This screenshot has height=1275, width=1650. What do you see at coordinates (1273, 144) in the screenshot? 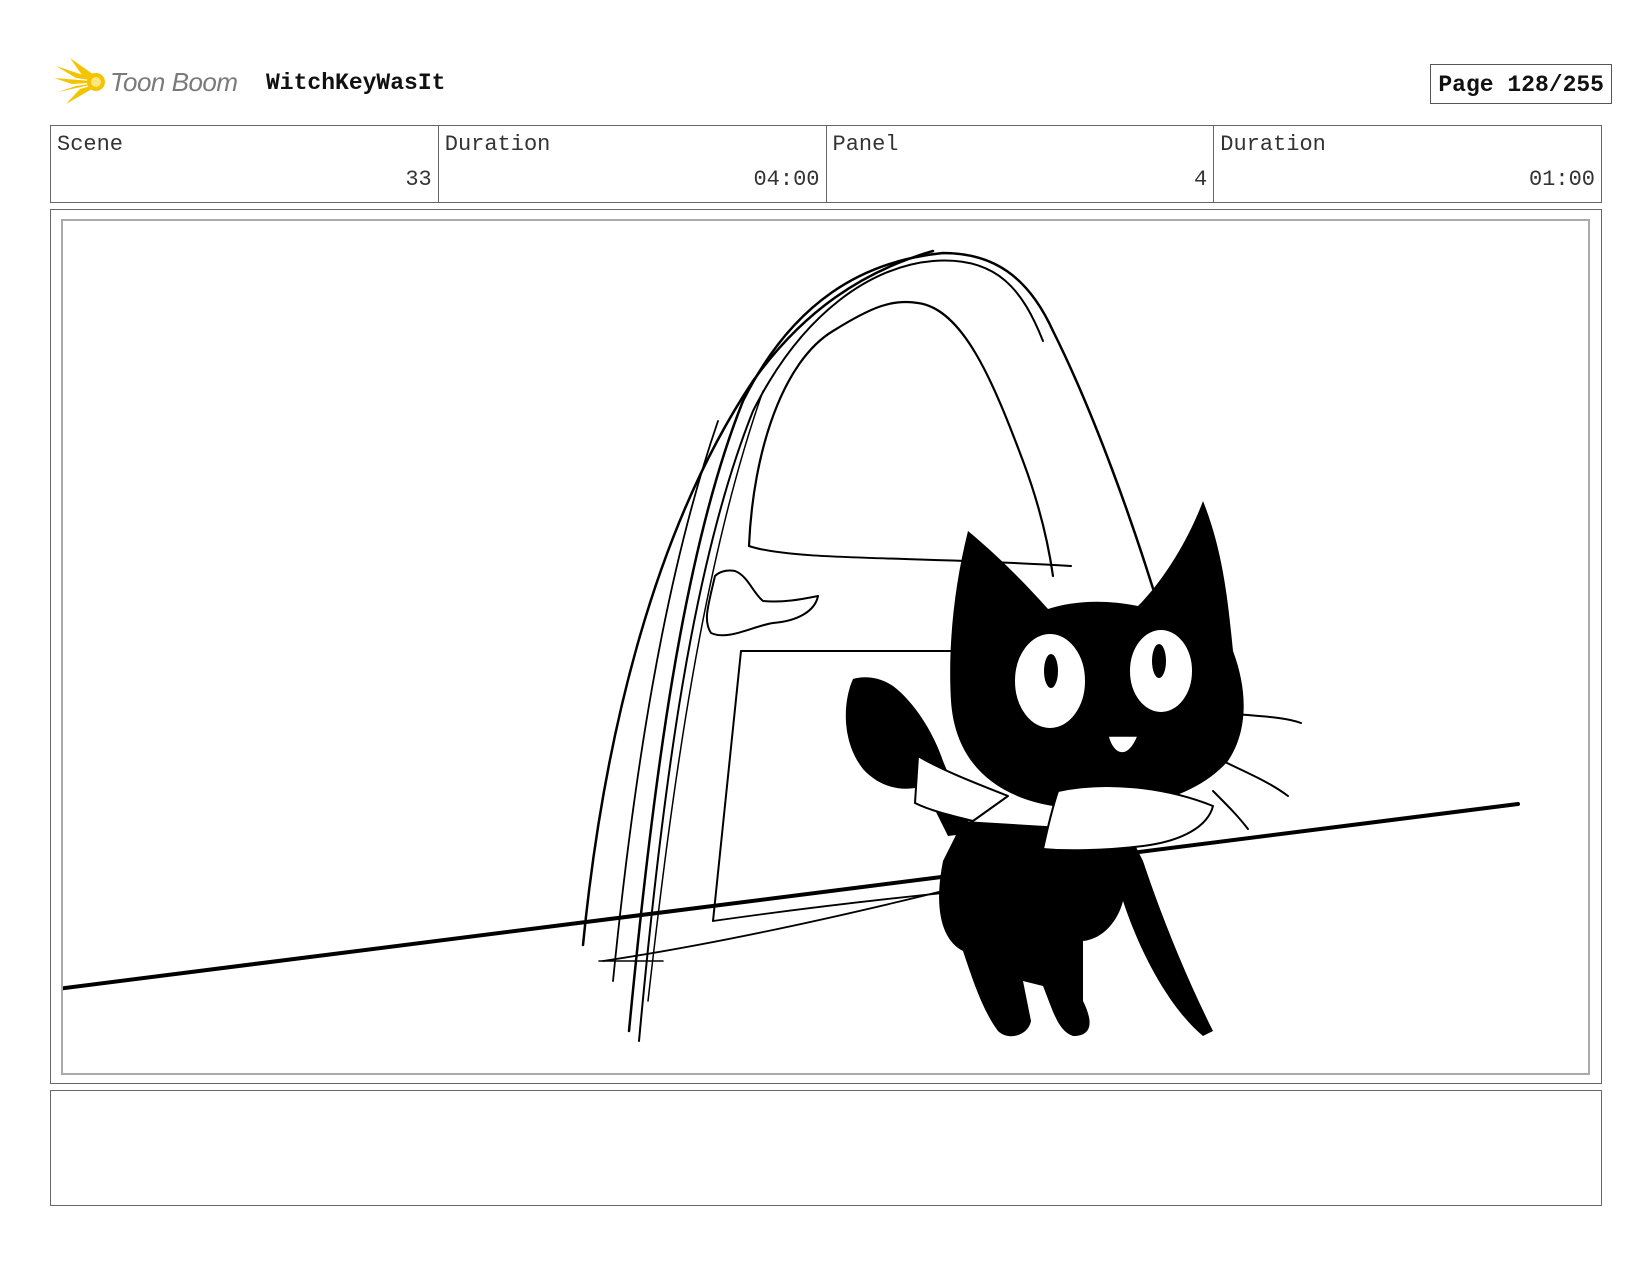
I see `panel-duration-label: Duration` at bounding box center [1273, 144].